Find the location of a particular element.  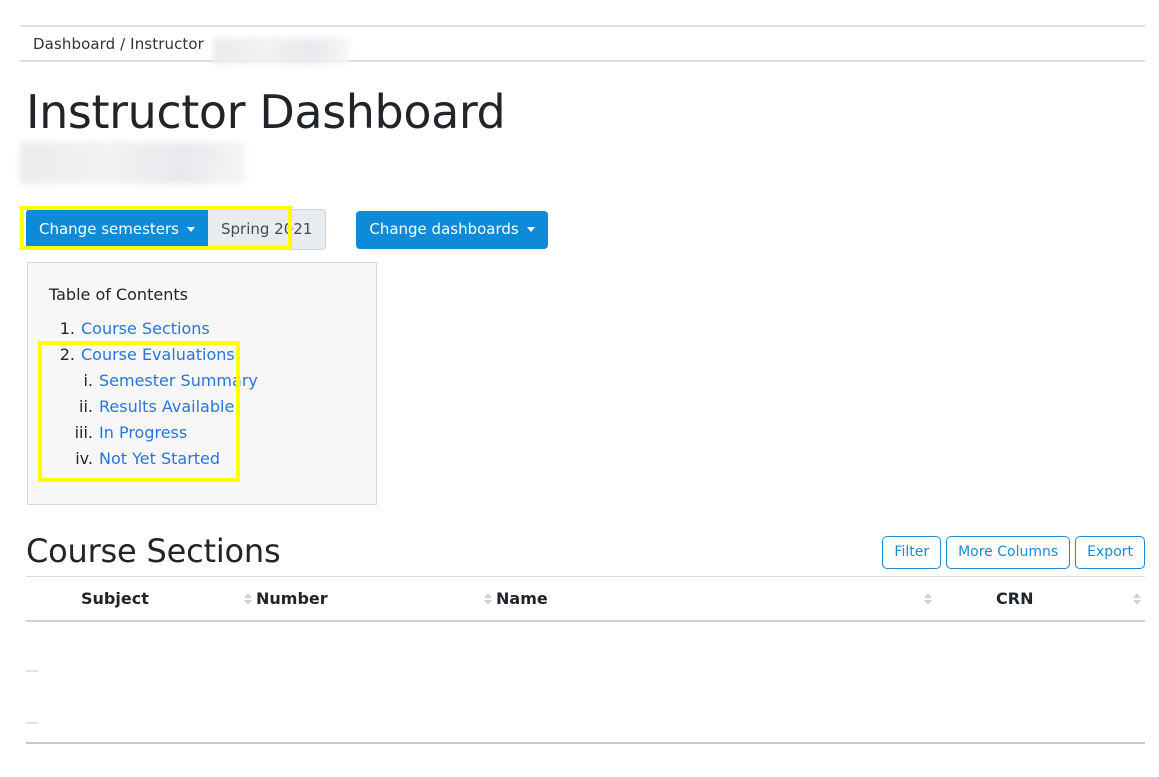

toc-title: Table of Contents is located at coordinates (118, 294).